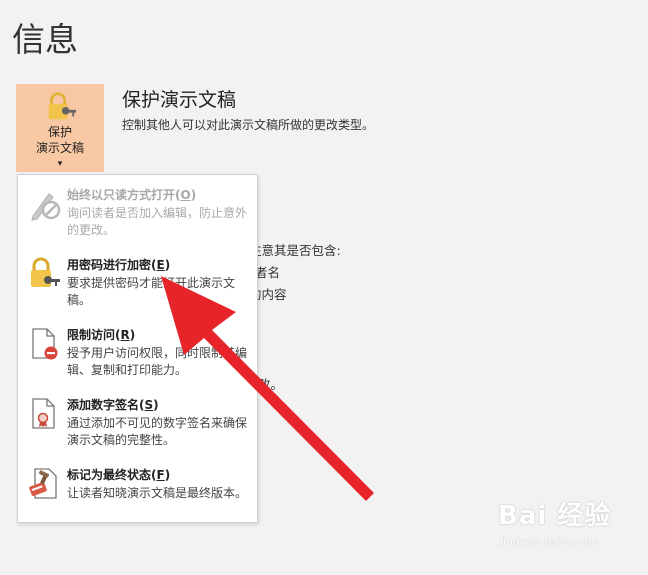 This screenshot has height=575, width=648. I want to click on protect-button-label: 保护 演示文稿 ▾, so click(60, 148).